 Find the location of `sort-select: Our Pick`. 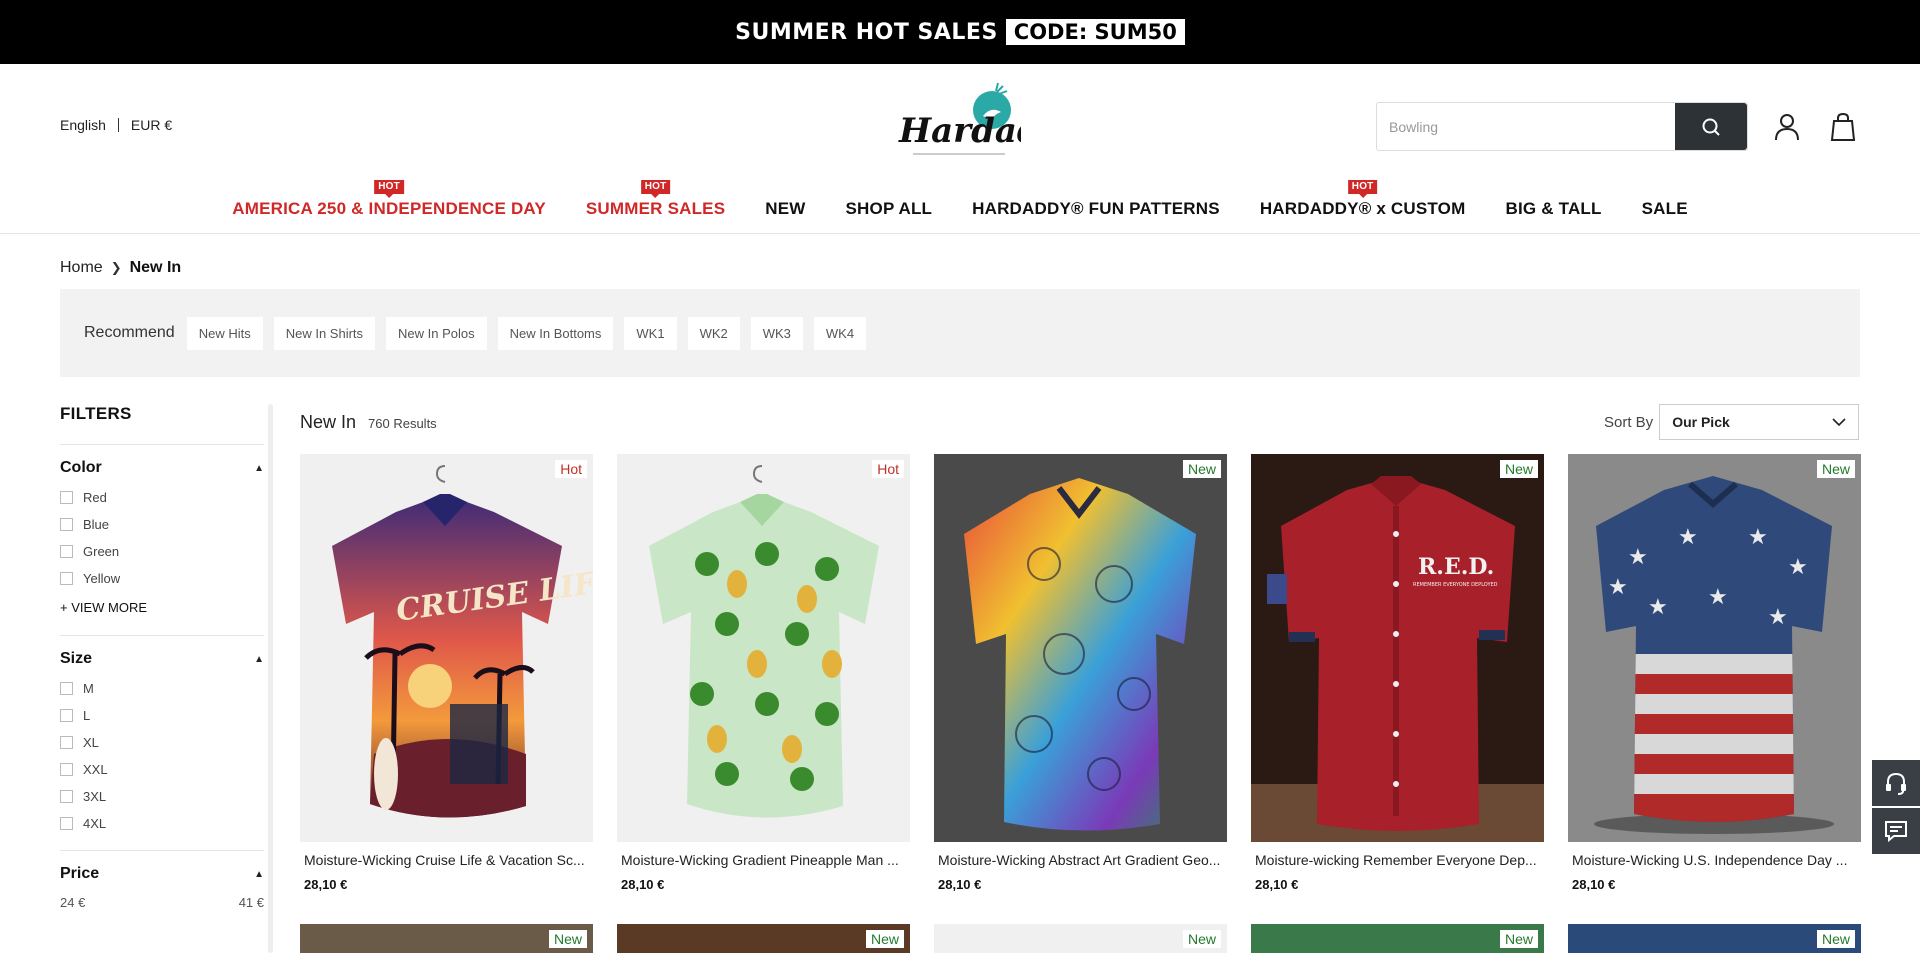

sort-select: Our Pick is located at coordinates (1759, 422).